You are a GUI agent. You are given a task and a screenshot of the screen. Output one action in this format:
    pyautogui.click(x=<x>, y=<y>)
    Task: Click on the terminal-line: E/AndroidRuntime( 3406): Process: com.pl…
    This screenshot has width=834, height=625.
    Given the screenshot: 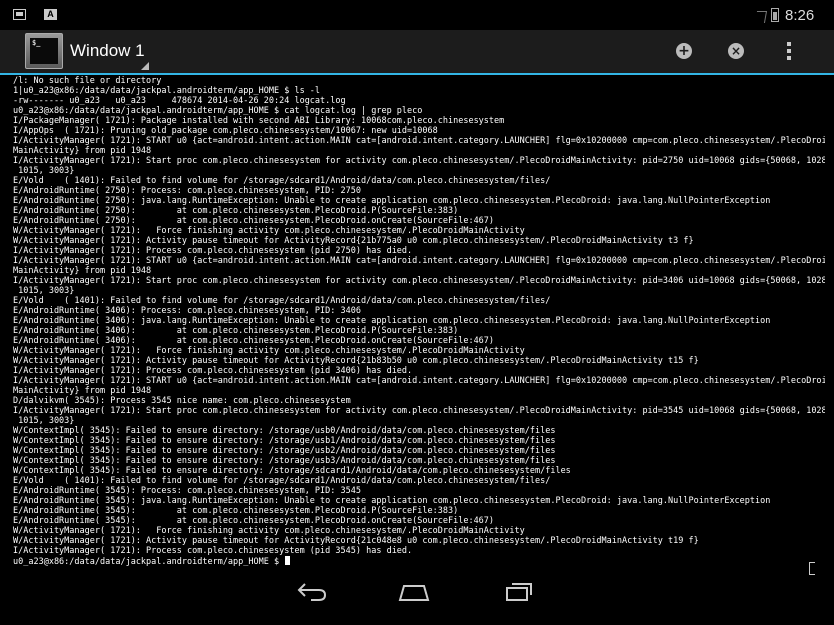 What is the action you would take?
    pyautogui.click(x=187, y=311)
    